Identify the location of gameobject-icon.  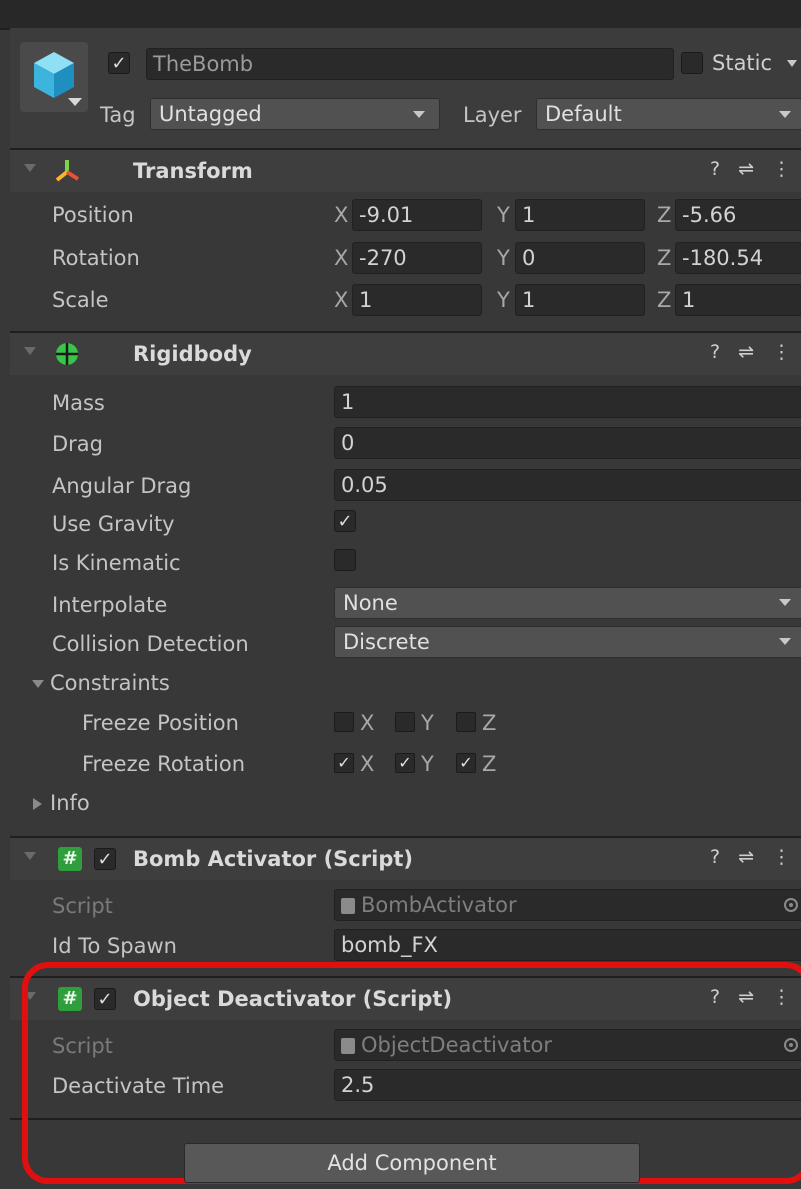
(54, 77).